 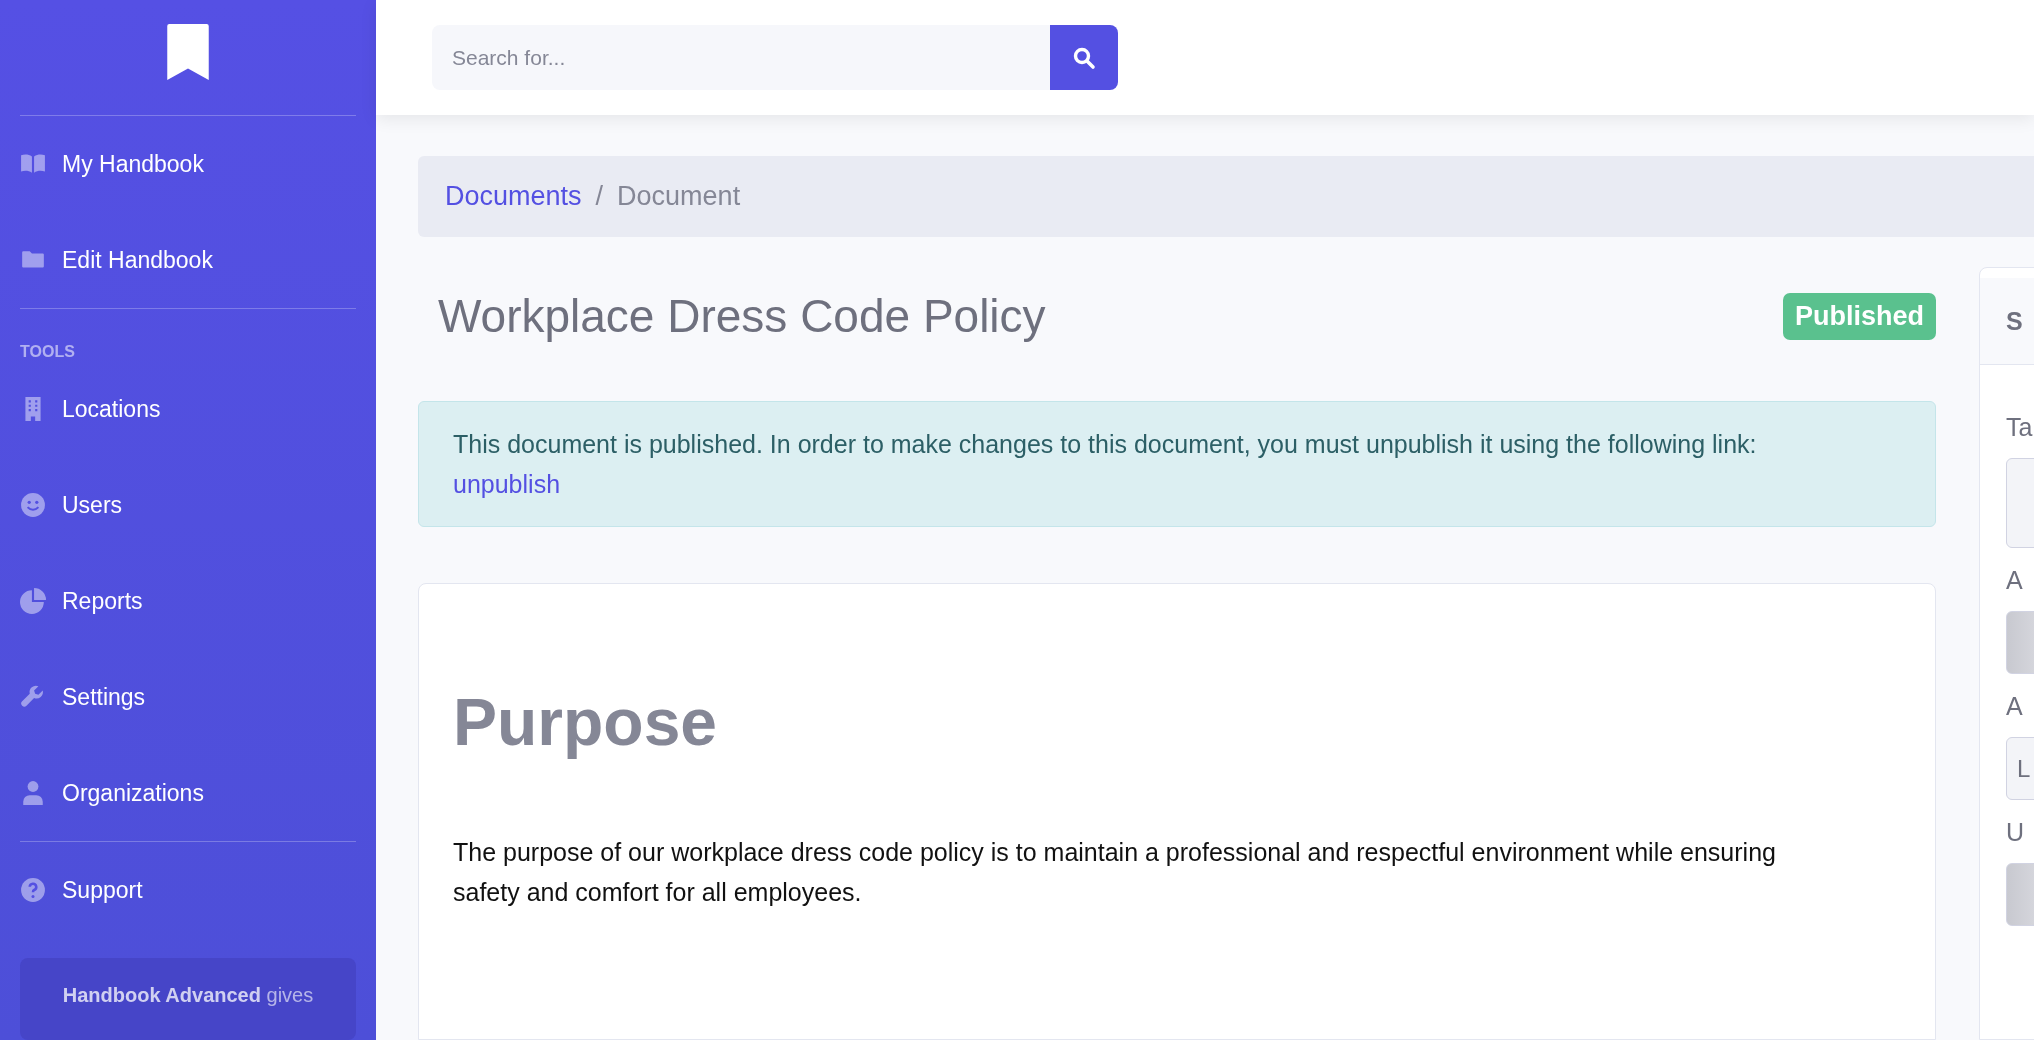 What do you see at coordinates (1859, 316) in the screenshot?
I see `status-badge: Published` at bounding box center [1859, 316].